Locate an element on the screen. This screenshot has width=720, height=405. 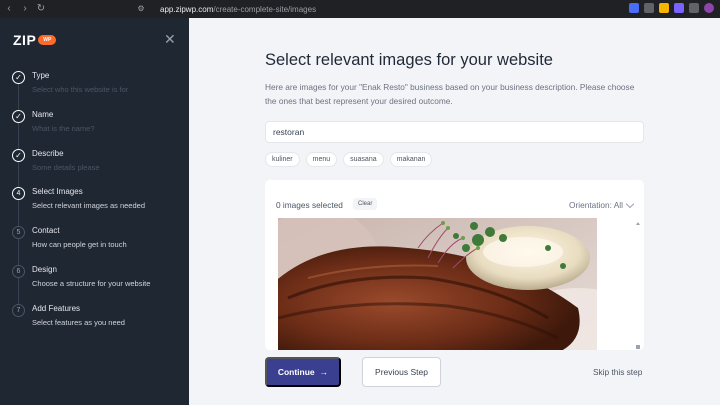
keyword-tag: kuliner is located at coordinates (282, 159).